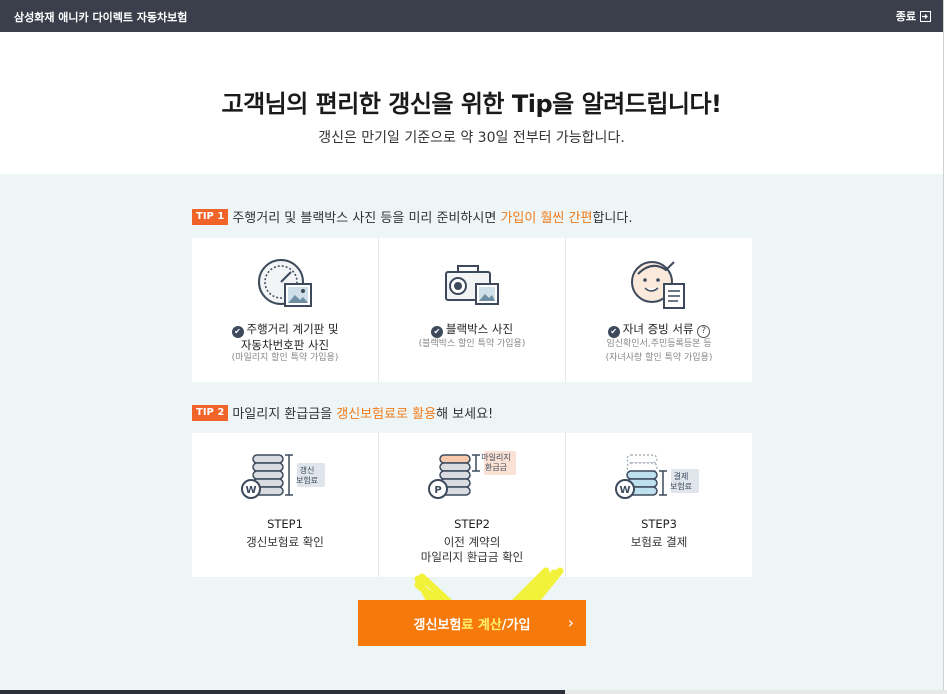 The width and height of the screenshot is (947, 694). I want to click on page-title: 고객님의 편리한 갱신을 위한 Tip을 알려드립니다!, so click(471, 104).